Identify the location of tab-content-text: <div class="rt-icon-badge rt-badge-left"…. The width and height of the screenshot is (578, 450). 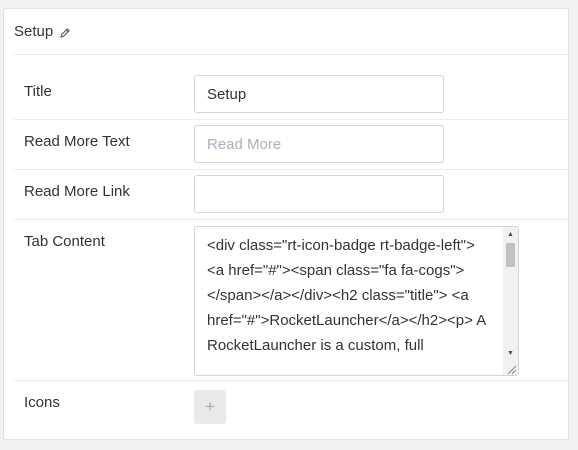
(351, 295).